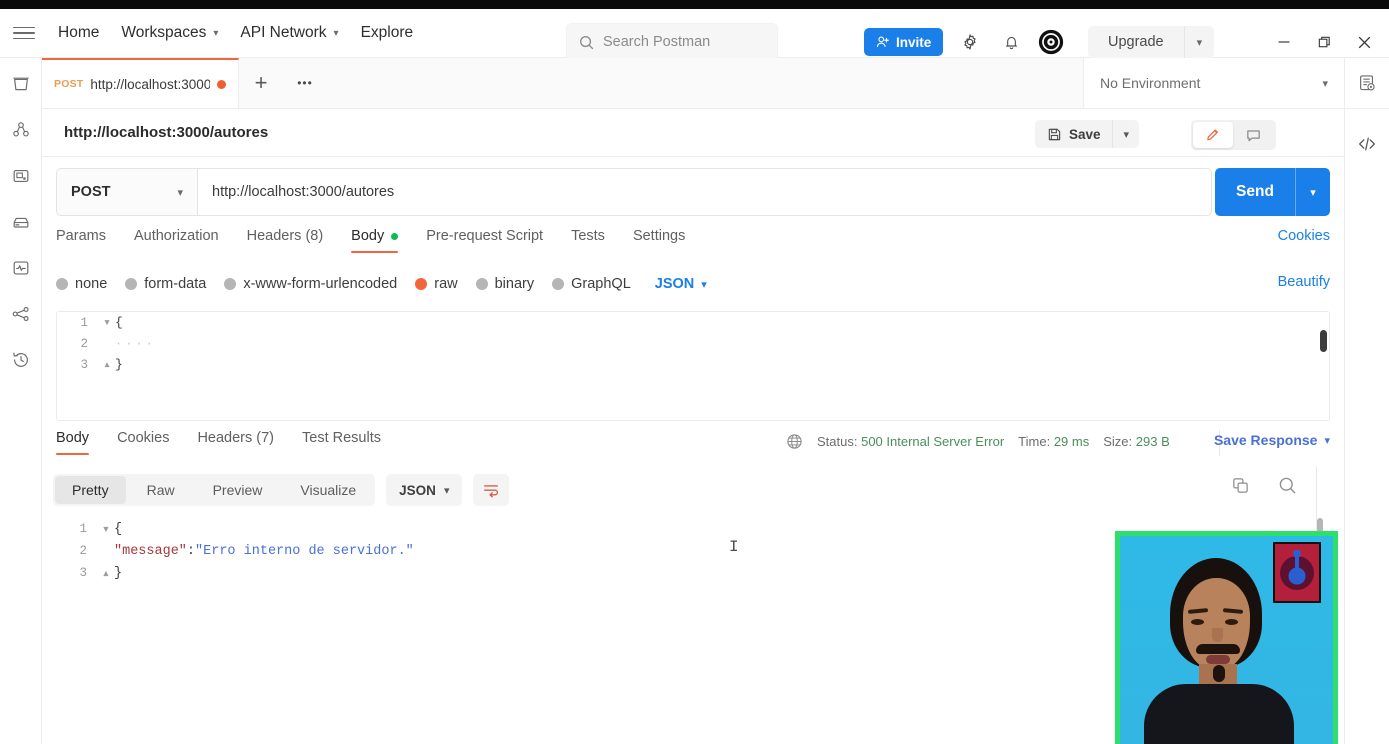 This screenshot has width=1389, height=744. I want to click on tab-options-button: •••, so click(305, 83).